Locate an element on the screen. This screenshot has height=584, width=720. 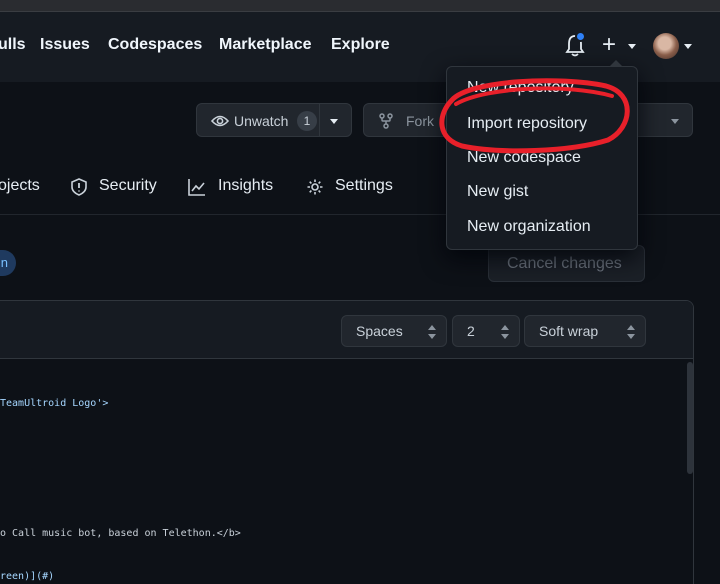
wrap-mode-value: Soft wrap is located at coordinates (569, 331).